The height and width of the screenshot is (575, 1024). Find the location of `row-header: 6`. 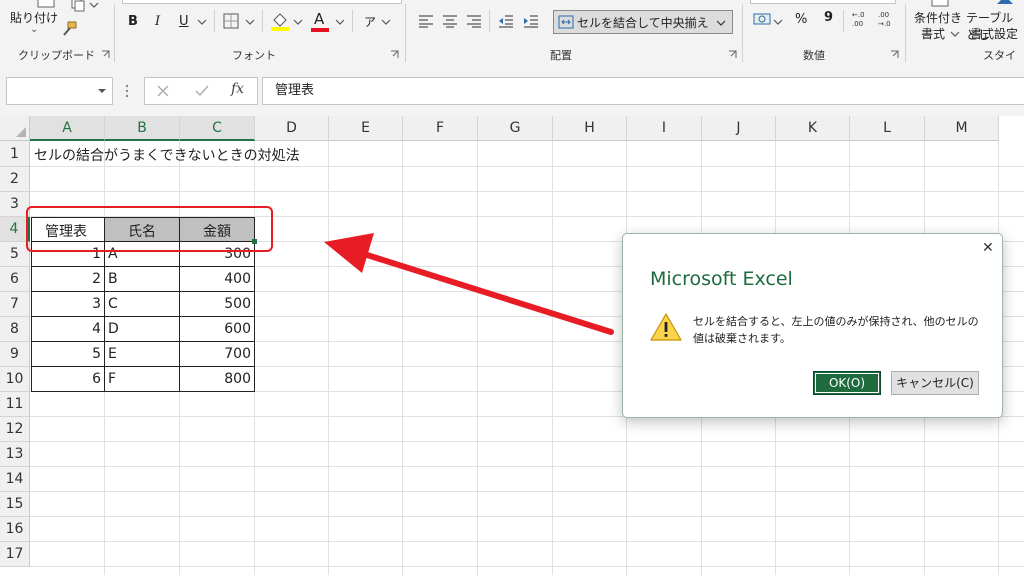

row-header: 6 is located at coordinates (15, 279).